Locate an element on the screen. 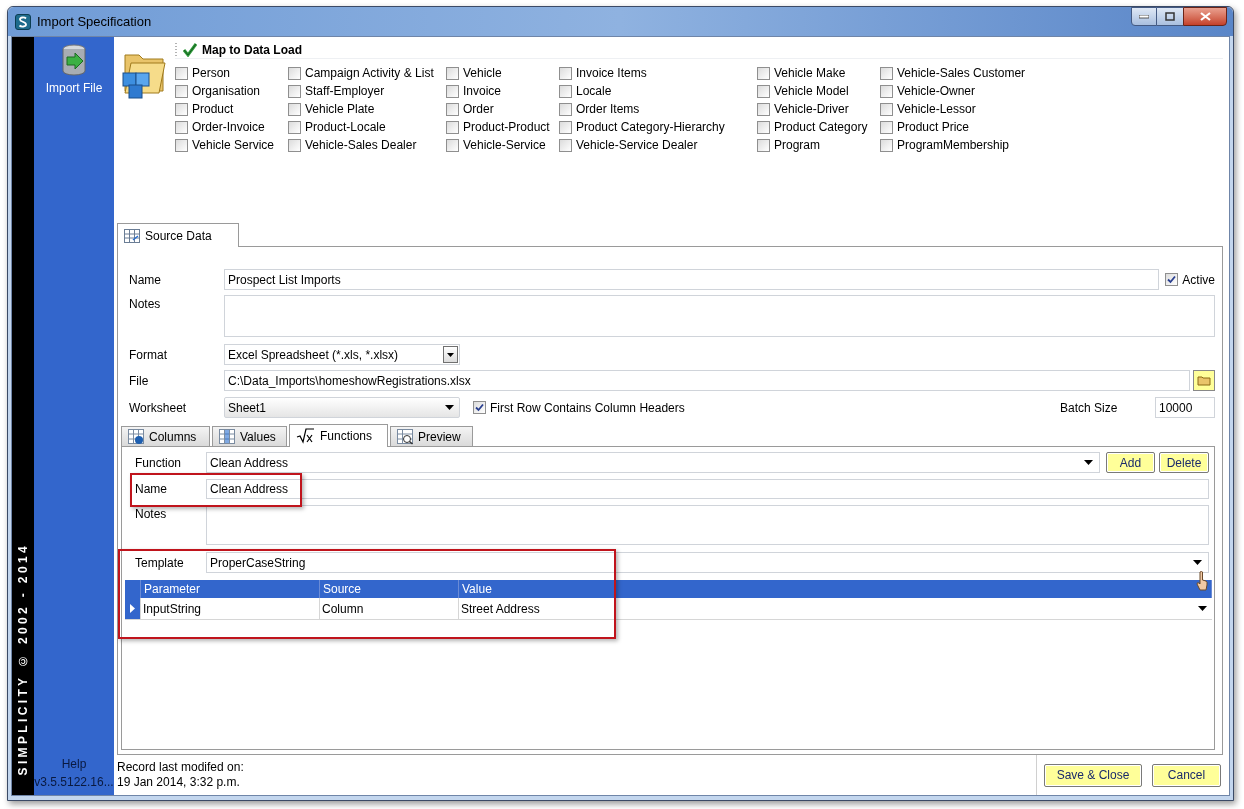 The image size is (1244, 809). checkbox-label: Vehicle Model is located at coordinates (811, 91).